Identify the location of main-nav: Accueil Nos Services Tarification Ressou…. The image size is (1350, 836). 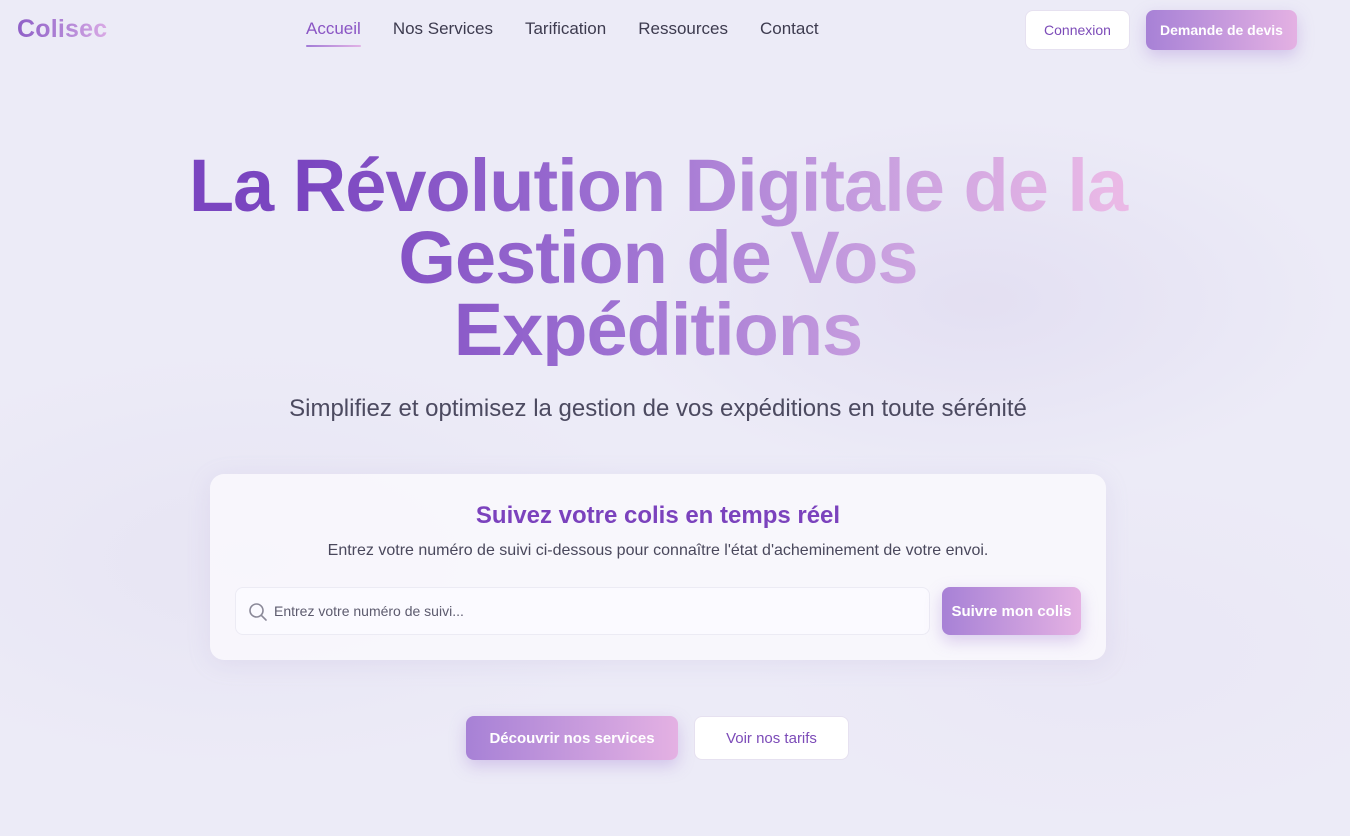
(562, 33).